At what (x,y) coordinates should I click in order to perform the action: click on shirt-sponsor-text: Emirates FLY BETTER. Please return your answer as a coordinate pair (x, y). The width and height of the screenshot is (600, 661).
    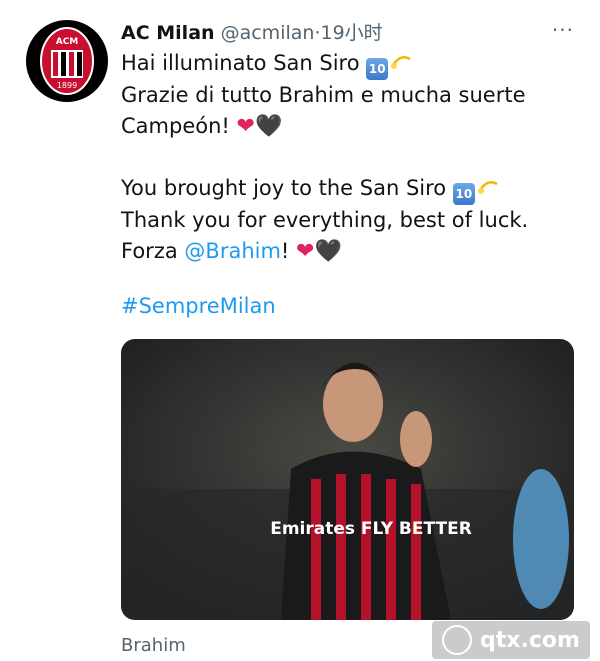
    Looking at the image, I should click on (371, 529).